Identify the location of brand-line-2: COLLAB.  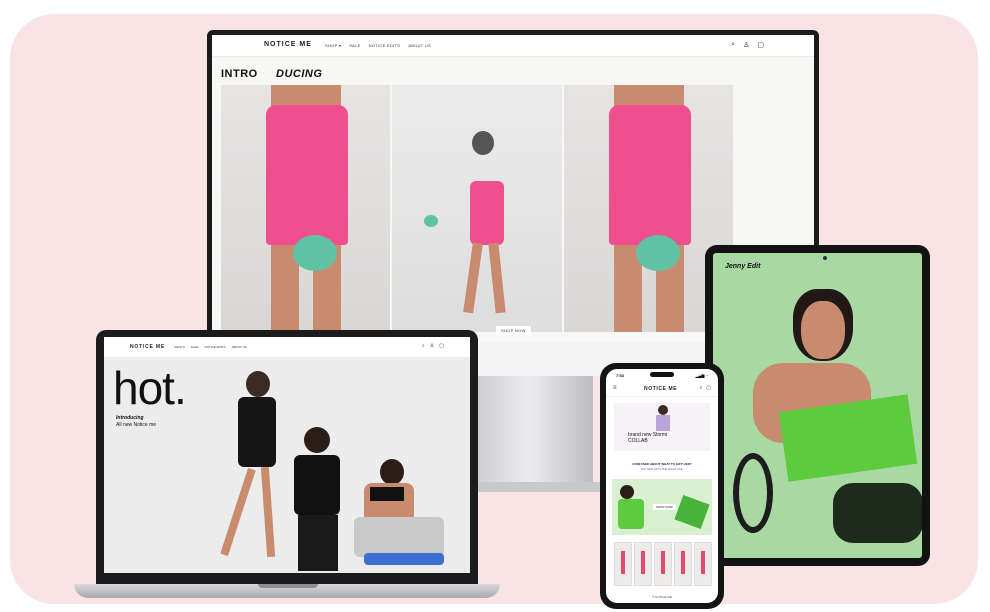
(638, 441).